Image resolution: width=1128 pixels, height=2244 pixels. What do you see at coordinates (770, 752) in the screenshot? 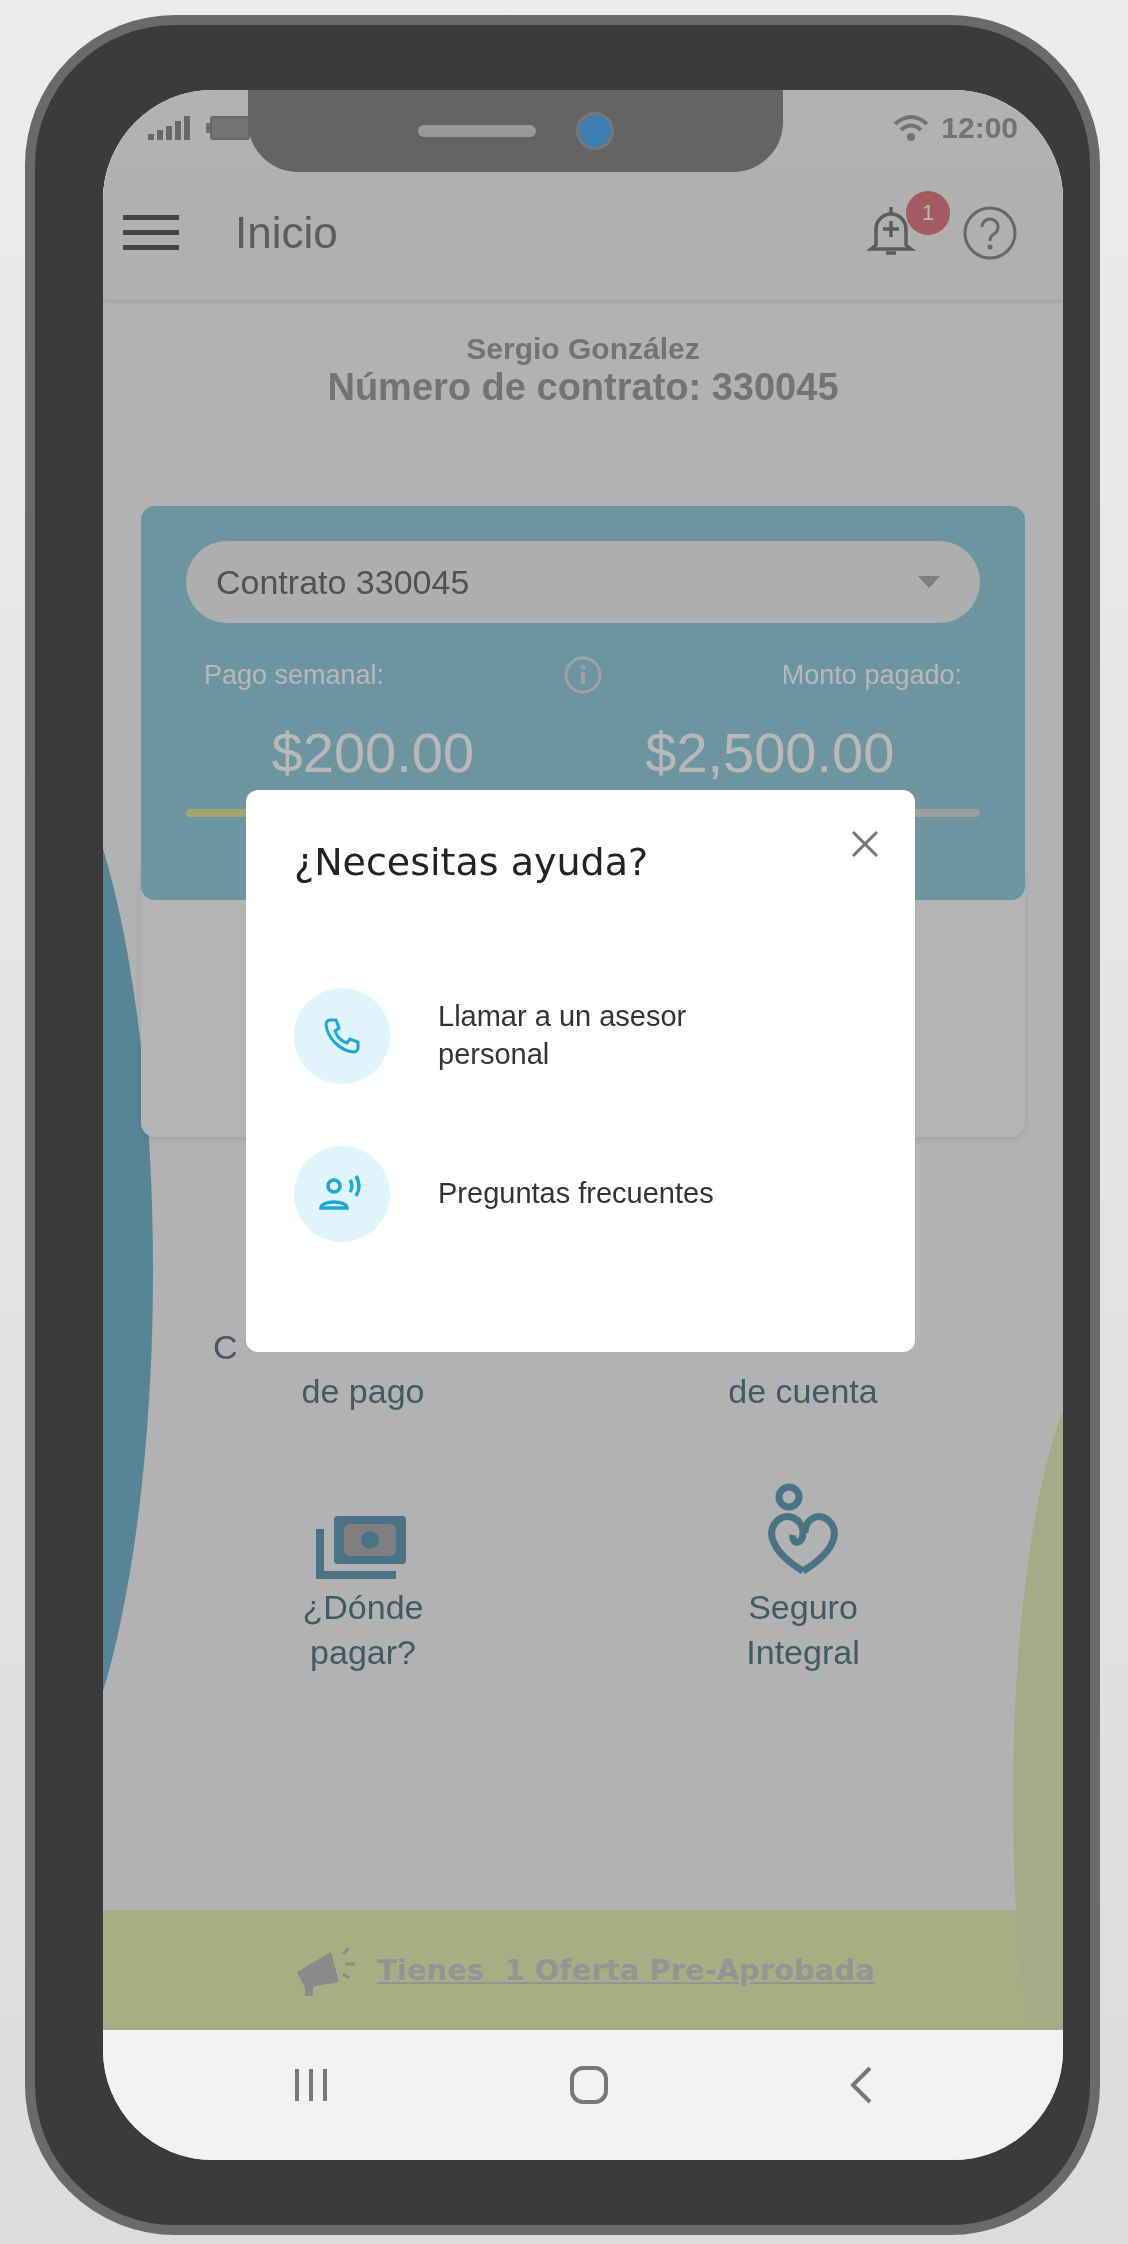
I see `amount-paid-value: $2,500.00` at bounding box center [770, 752].